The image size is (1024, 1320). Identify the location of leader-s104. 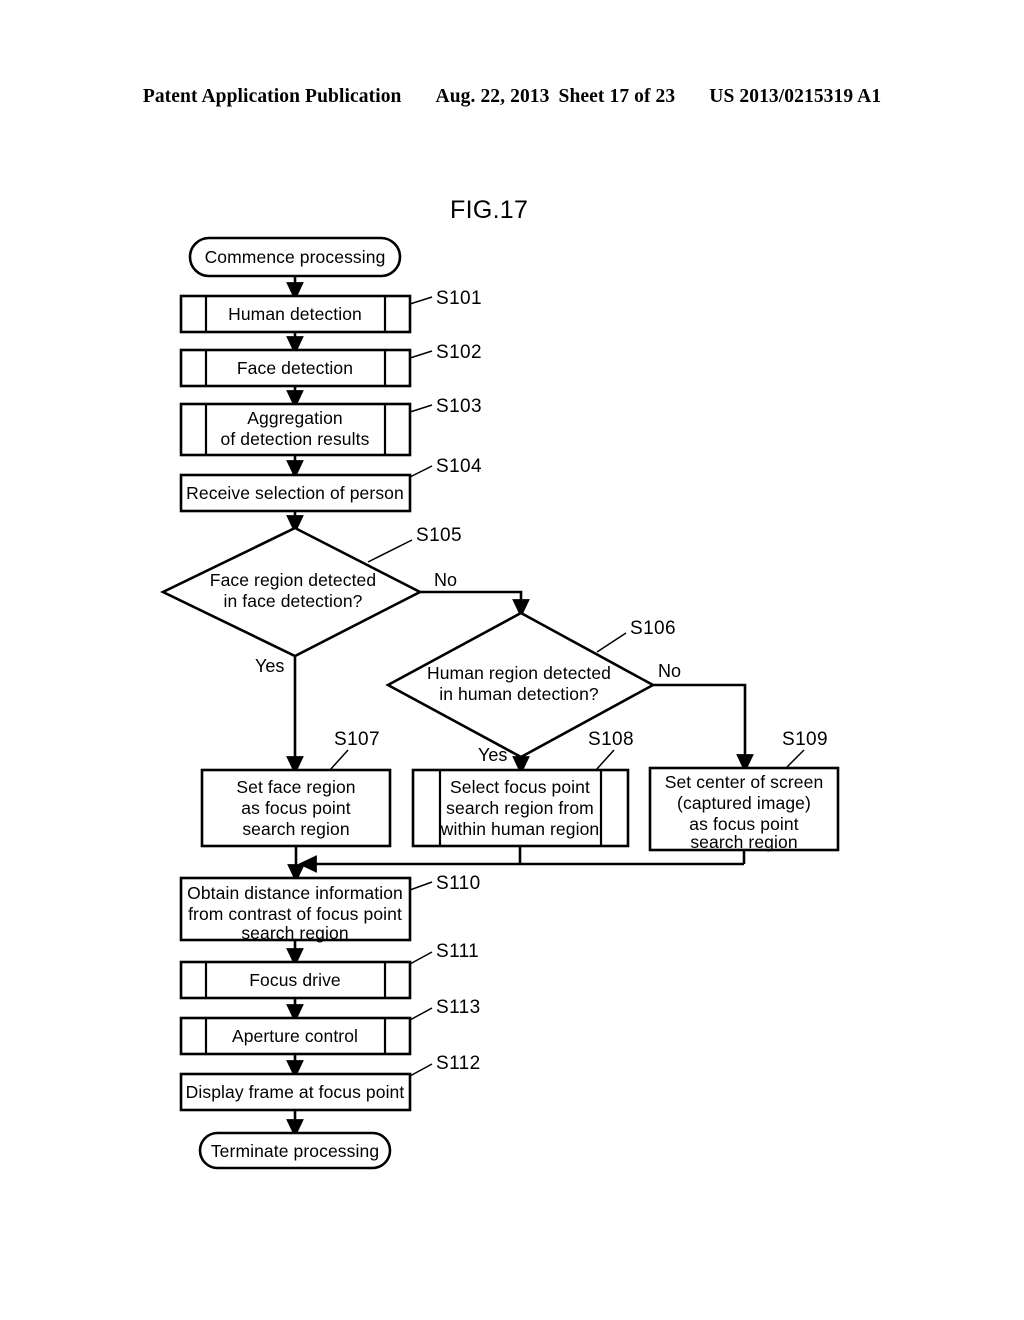
(421, 471).